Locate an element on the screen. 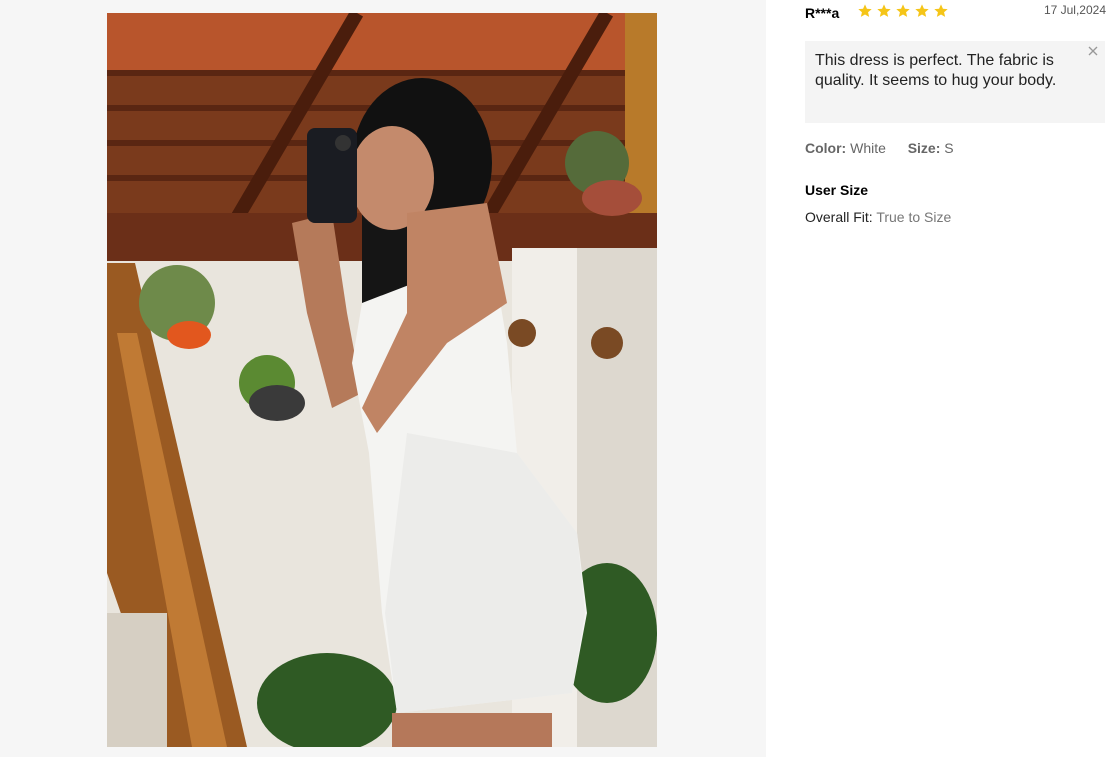 This screenshot has height=757, width=1118. overall-fit: Overall Fit: True to Size is located at coordinates (878, 217).